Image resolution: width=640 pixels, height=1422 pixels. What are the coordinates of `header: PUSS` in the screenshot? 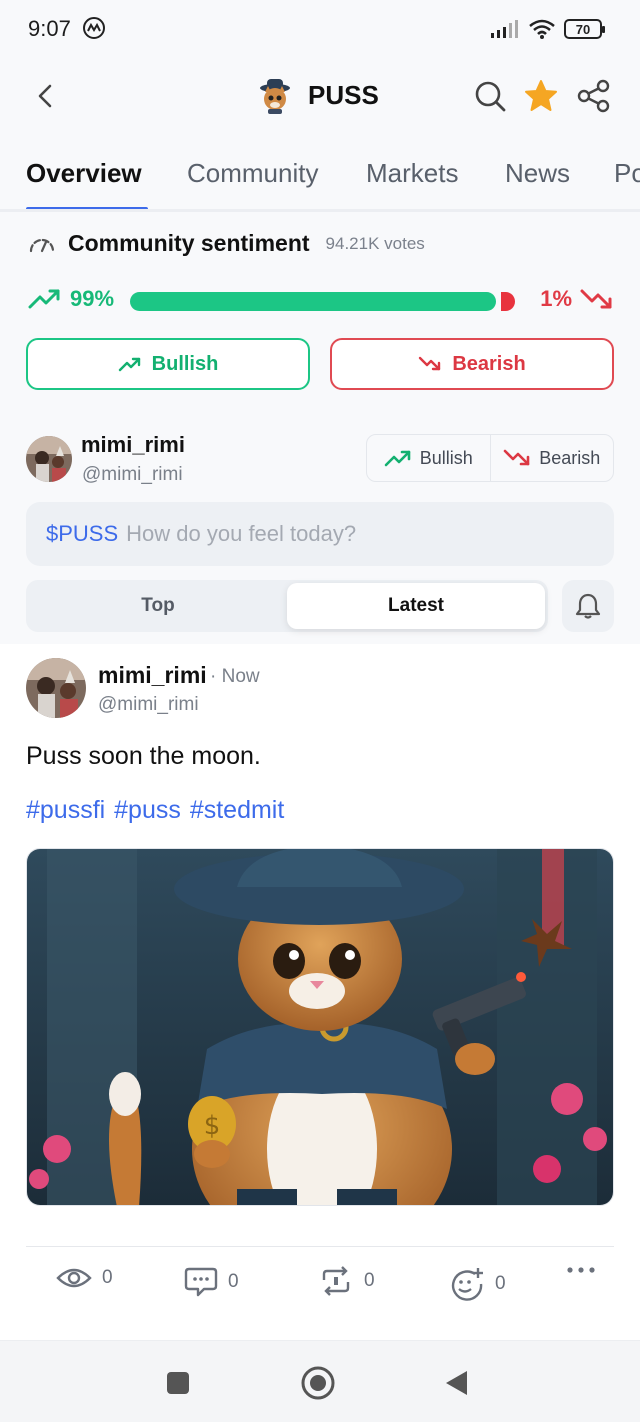 It's located at (320, 97).